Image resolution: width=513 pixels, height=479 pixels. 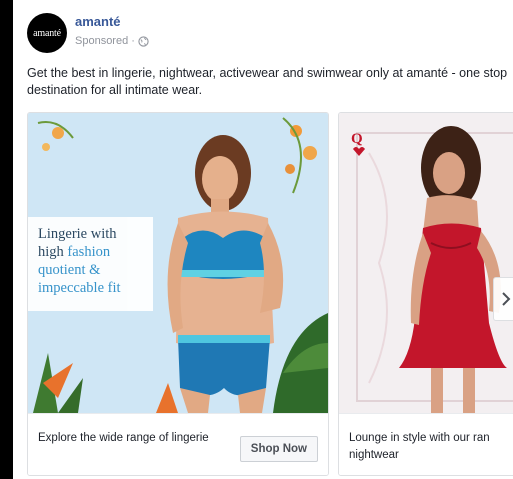 What do you see at coordinates (79, 288) in the screenshot?
I see `overlay-line-4: impeccable fit` at bounding box center [79, 288].